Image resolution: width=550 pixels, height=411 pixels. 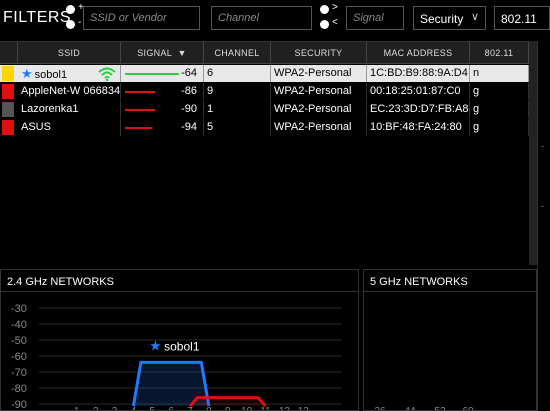 What do you see at coordinates (442, 19) in the screenshot?
I see `security-select-value: Security` at bounding box center [442, 19].